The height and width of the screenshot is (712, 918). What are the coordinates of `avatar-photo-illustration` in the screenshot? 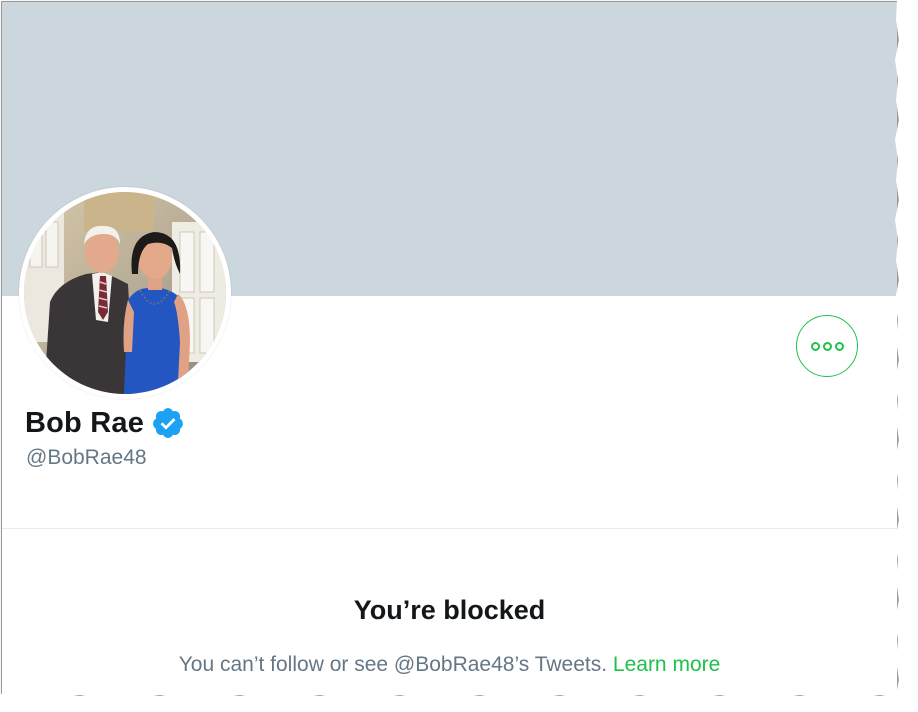 It's located at (125, 293).